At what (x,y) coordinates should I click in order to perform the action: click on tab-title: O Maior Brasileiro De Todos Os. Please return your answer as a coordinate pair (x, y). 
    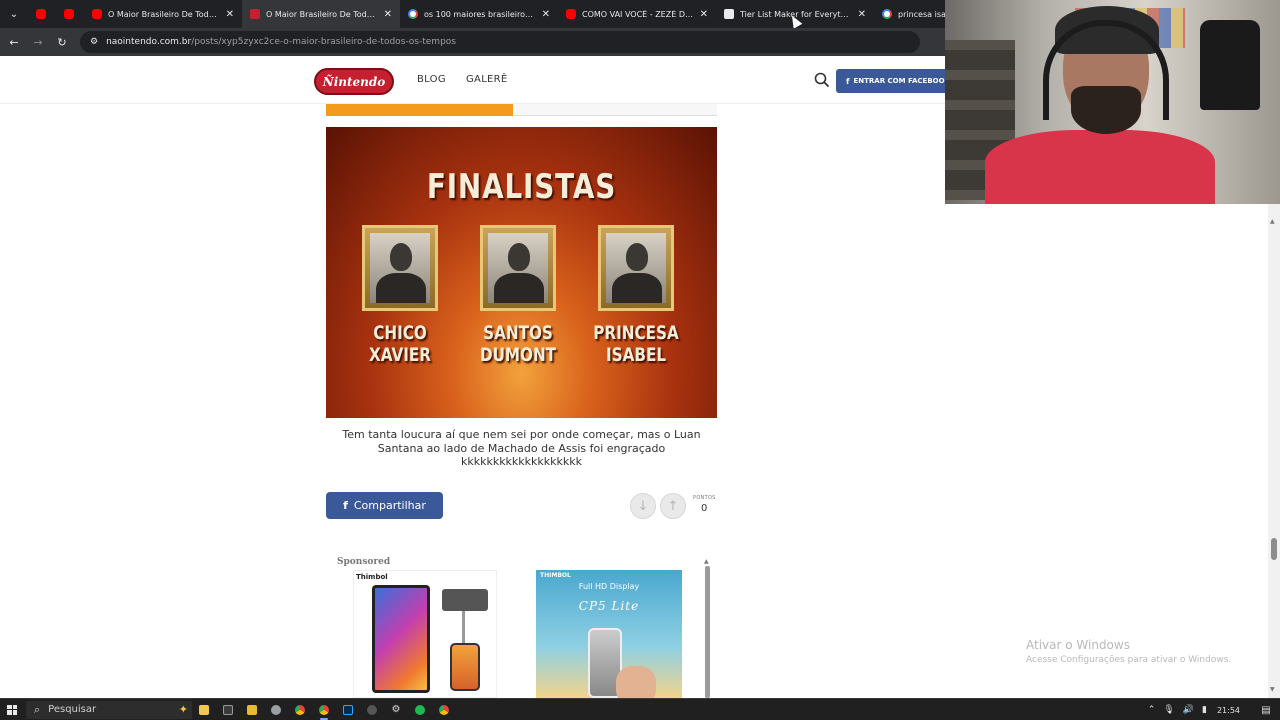
    Looking at the image, I should click on (164, 14).